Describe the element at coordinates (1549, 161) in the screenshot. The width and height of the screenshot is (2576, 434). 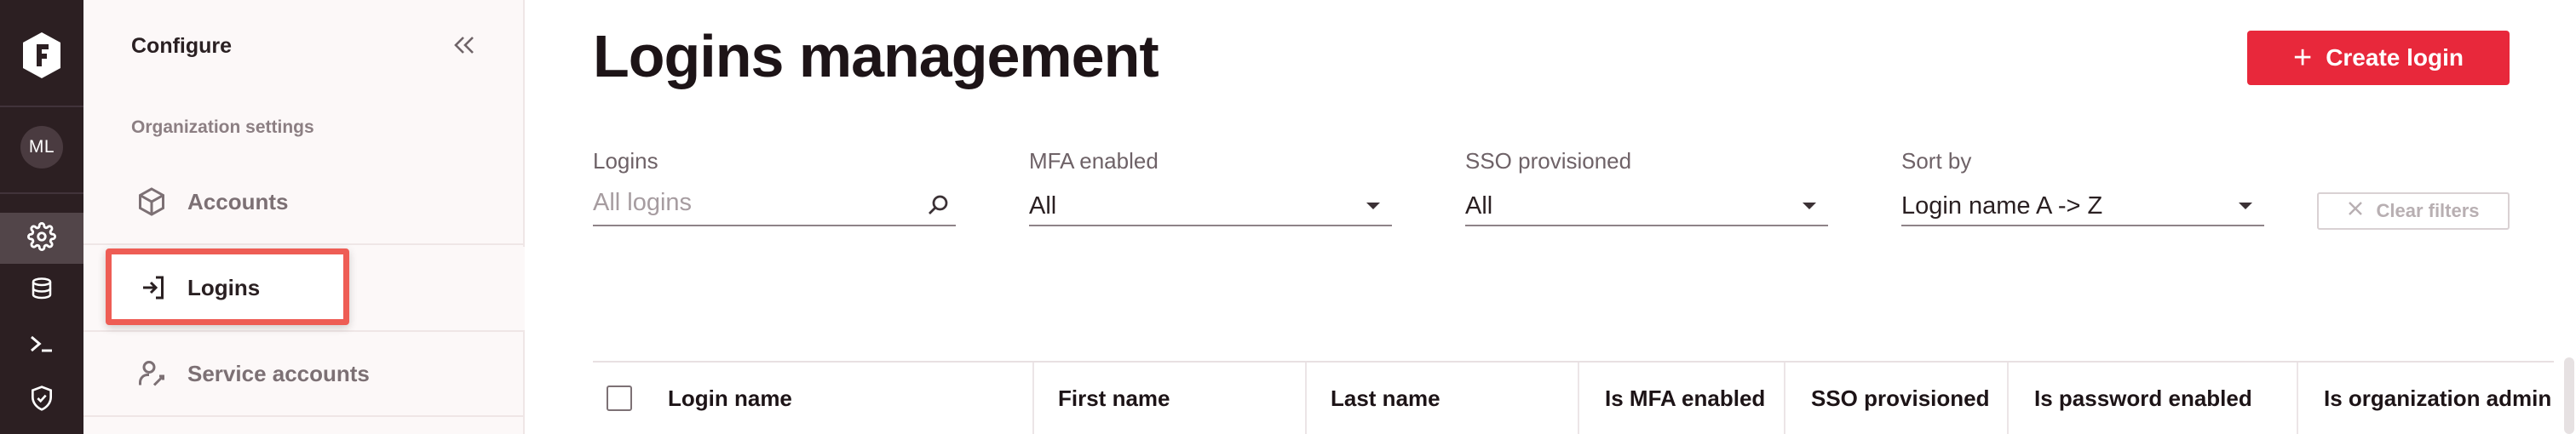
I see `sso-filter-label: SSO provisioned` at that location.